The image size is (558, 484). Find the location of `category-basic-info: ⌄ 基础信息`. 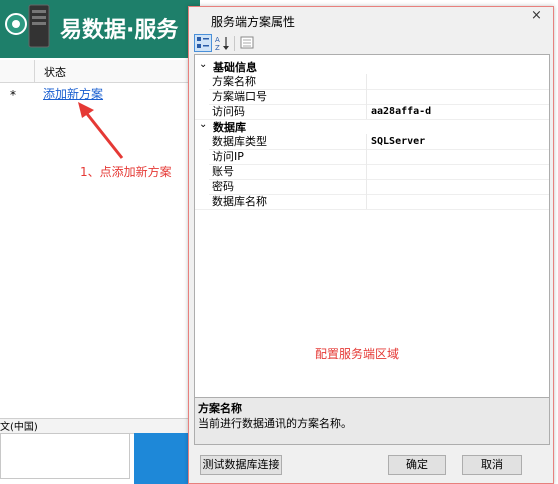

category-basic-info: ⌄ 基础信息 is located at coordinates (372, 66).